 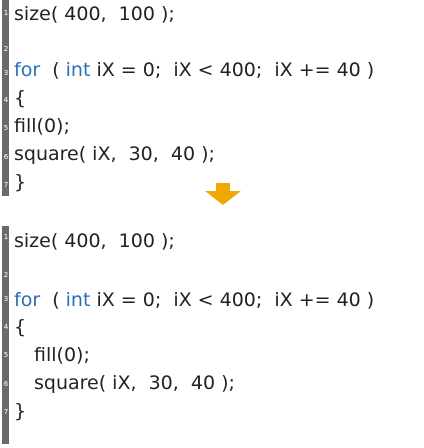 I want to click on arrow-down-icon, so click(x=223, y=194).